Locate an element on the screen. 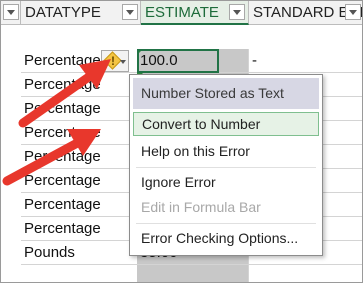 This screenshot has width=363, height=283. annotation-arrow-lower is located at coordinates (51, 157).